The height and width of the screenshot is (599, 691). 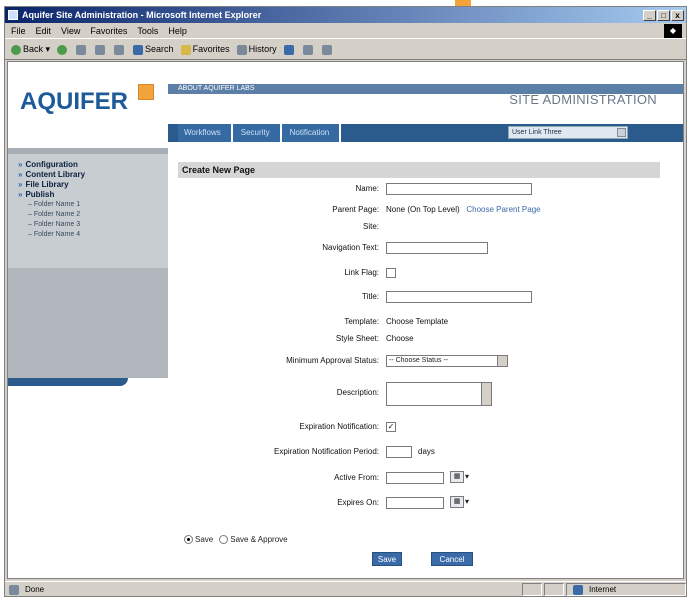 What do you see at coordinates (677, 15) in the screenshot?
I see `close-button: x` at bounding box center [677, 15].